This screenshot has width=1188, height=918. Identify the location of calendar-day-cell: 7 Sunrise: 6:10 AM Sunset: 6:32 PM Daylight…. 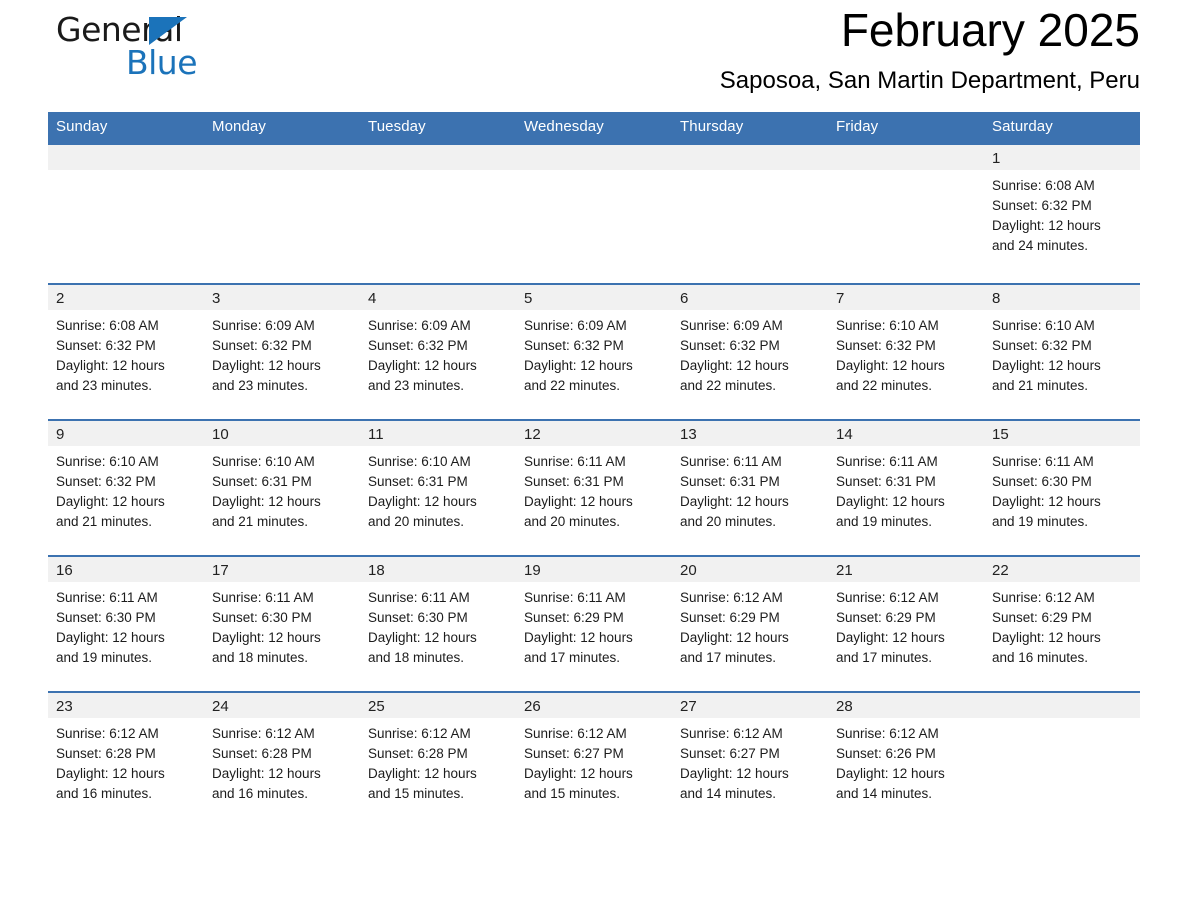
(906, 351).